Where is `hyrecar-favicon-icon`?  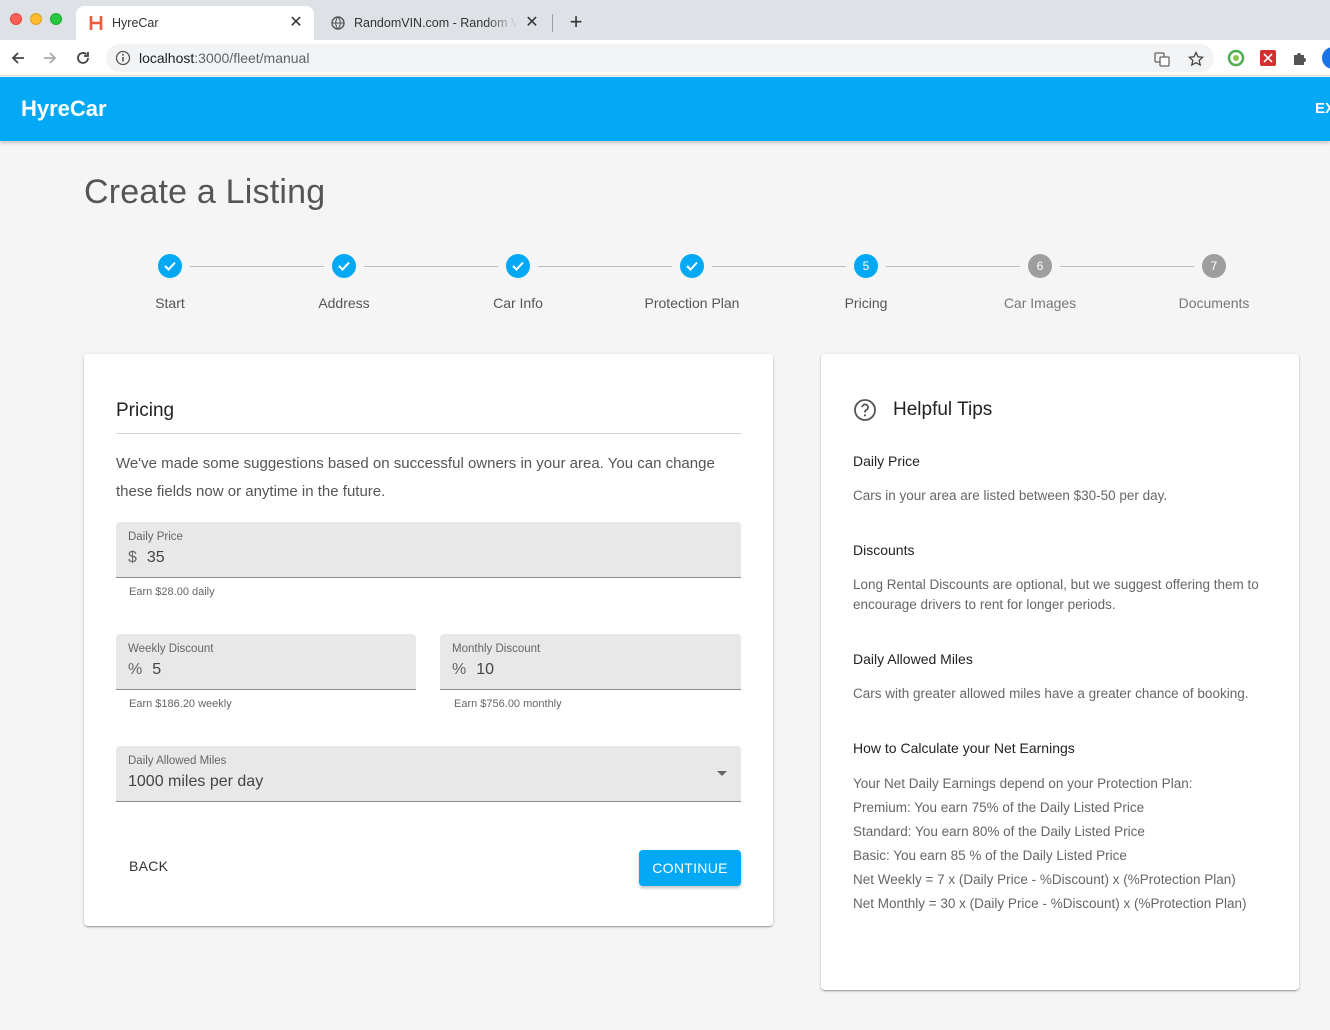 hyrecar-favicon-icon is located at coordinates (96, 23).